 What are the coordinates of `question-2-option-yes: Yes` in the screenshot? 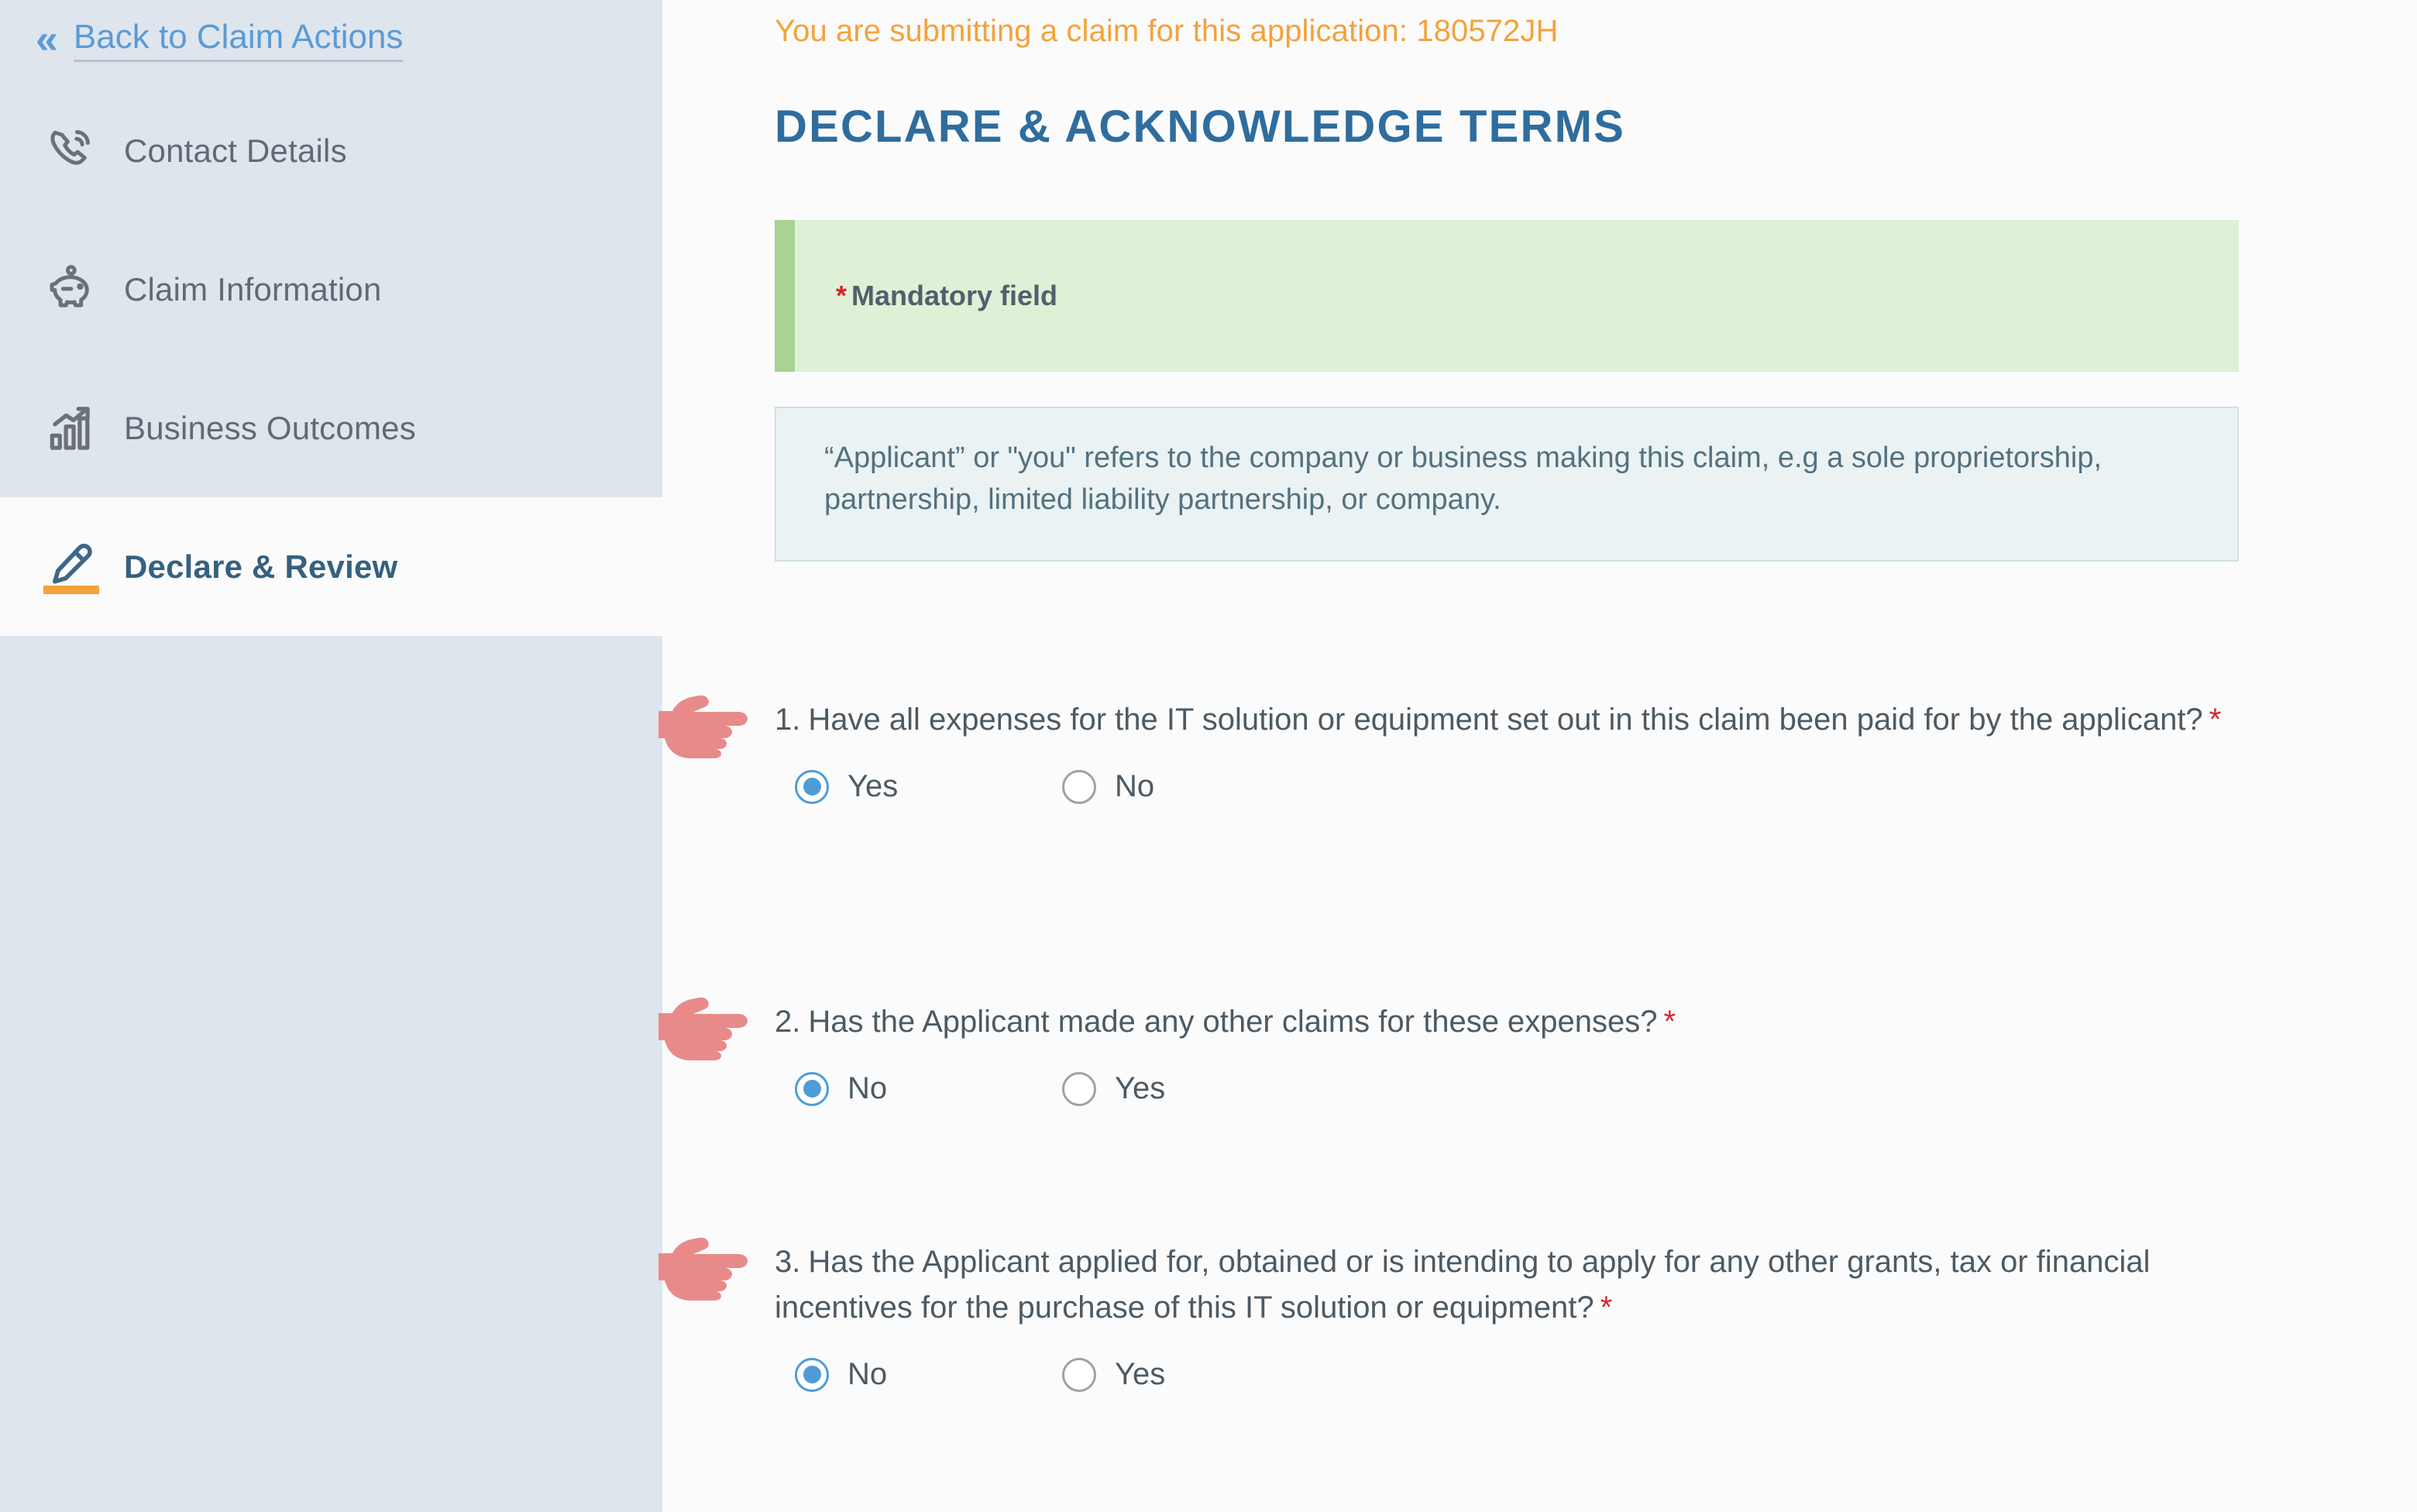 It's located at (1195, 1088).